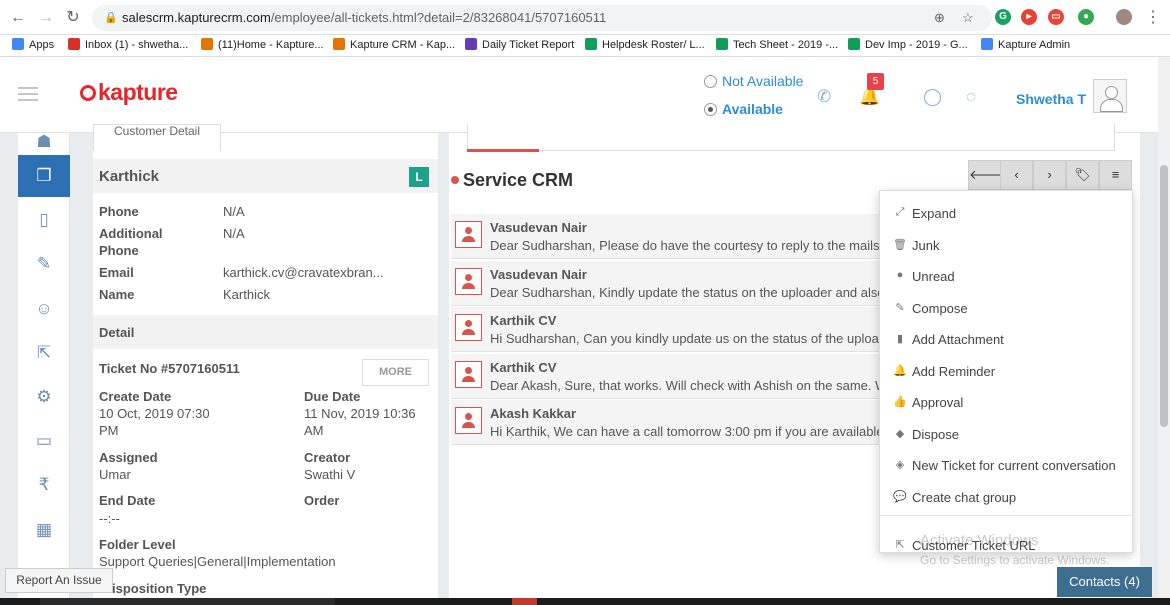 The height and width of the screenshot is (605, 1170). Describe the element at coordinates (314, 430) in the screenshot. I see `due-date-value-2: AM` at that location.